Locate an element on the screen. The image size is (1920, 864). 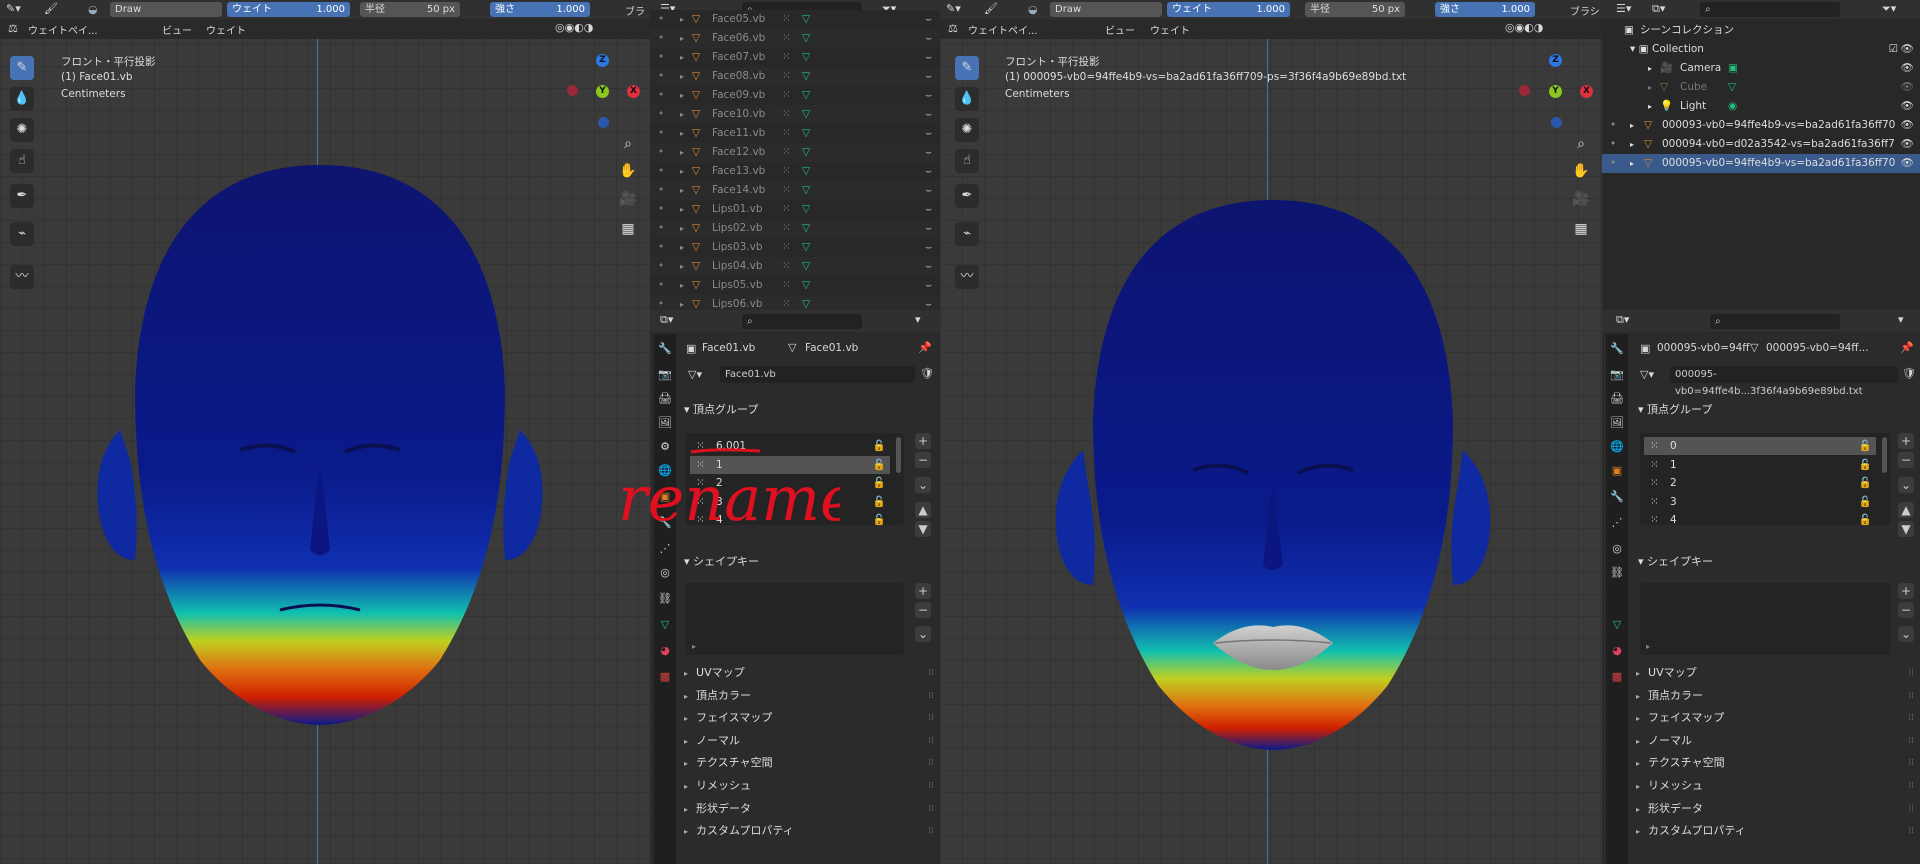
outliner-row: • ▸ ▽ Face05.vb ⁙ ▽ ⌣ is located at coordinates (795, 19).